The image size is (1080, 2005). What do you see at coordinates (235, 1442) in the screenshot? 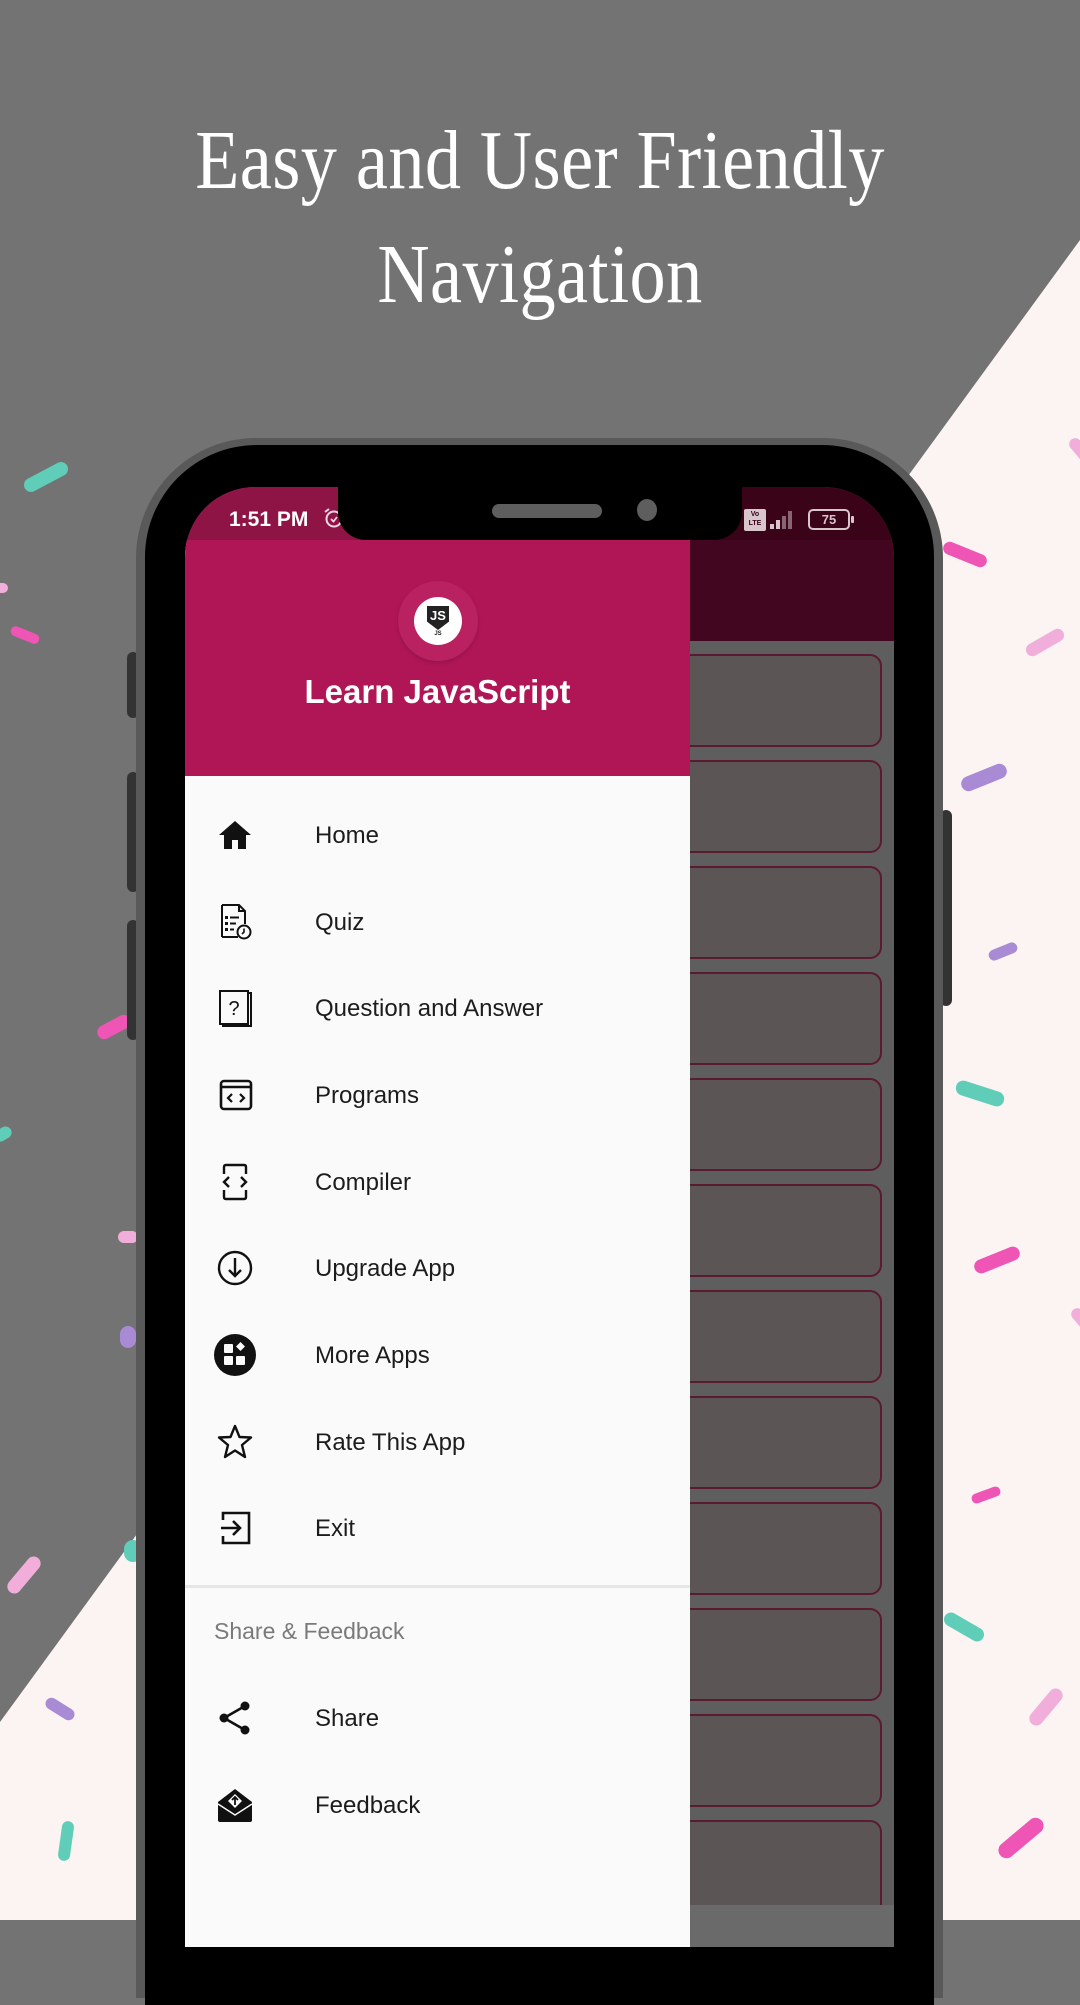
I see `star-icon` at bounding box center [235, 1442].